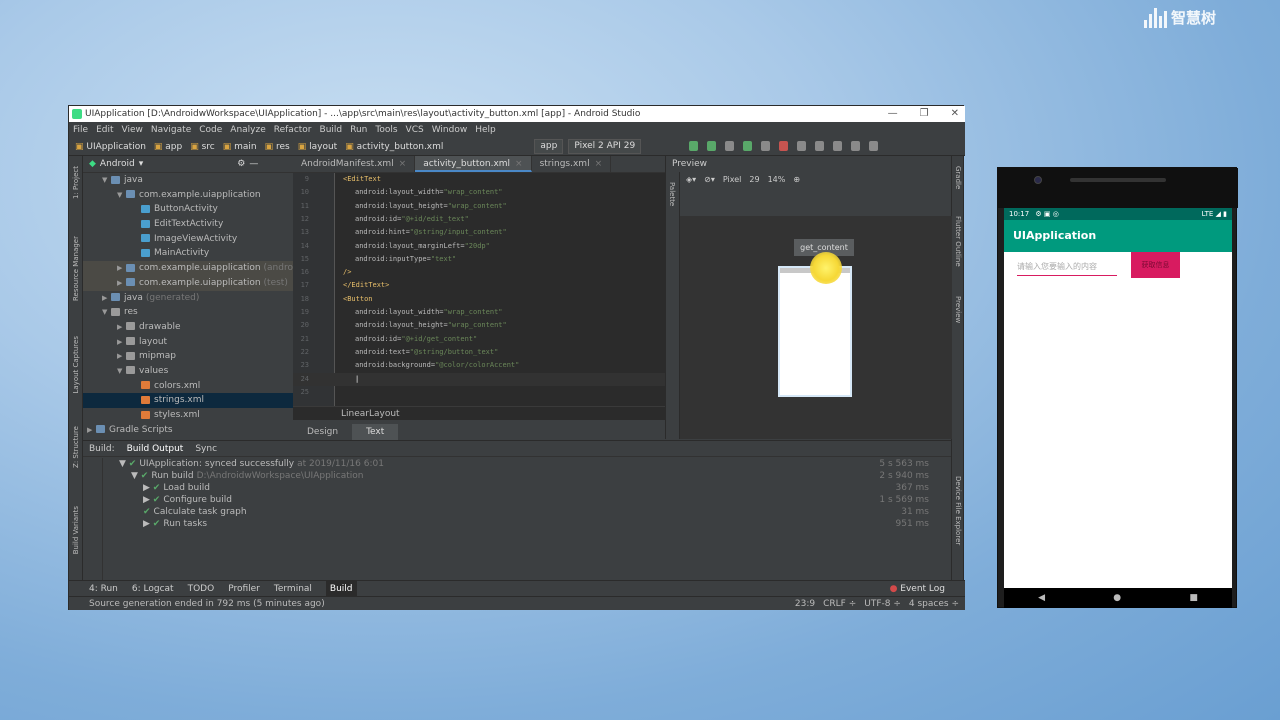 The width and height of the screenshot is (1280, 720). What do you see at coordinates (341, 588) in the screenshot?
I see `bottom-tab-build: Build` at bounding box center [341, 588].